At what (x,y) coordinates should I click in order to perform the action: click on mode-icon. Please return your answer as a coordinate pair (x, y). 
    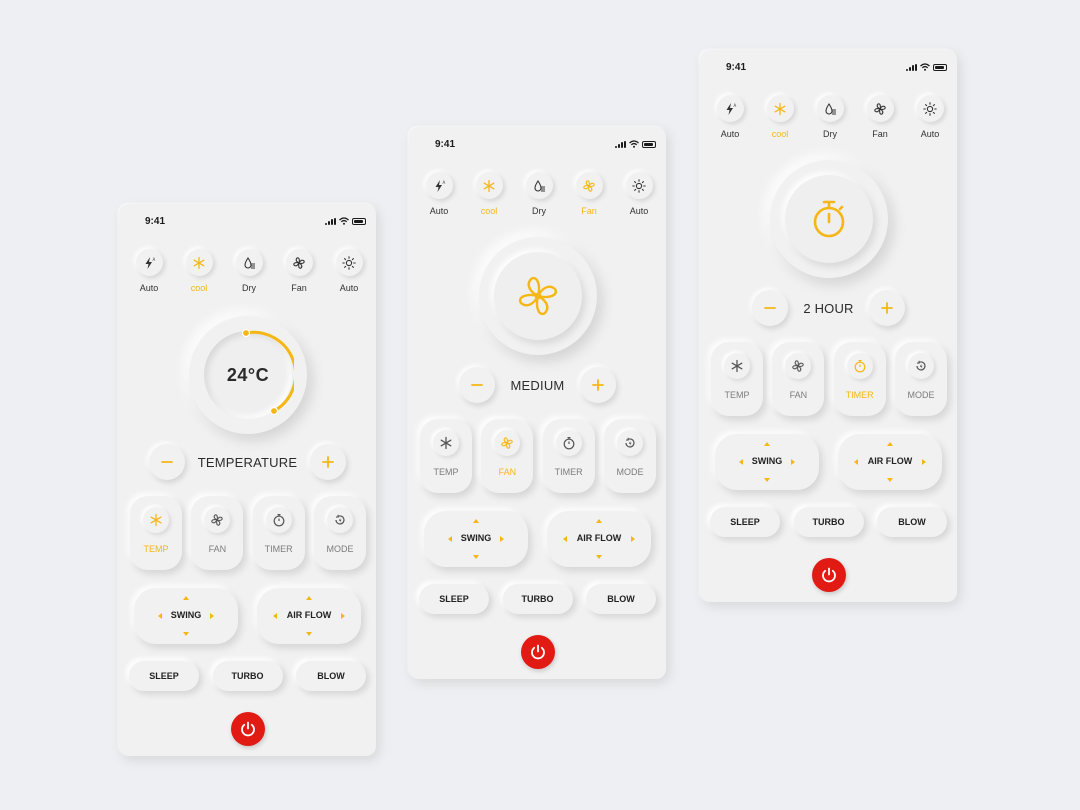
    Looking at the image, I should click on (920, 366).